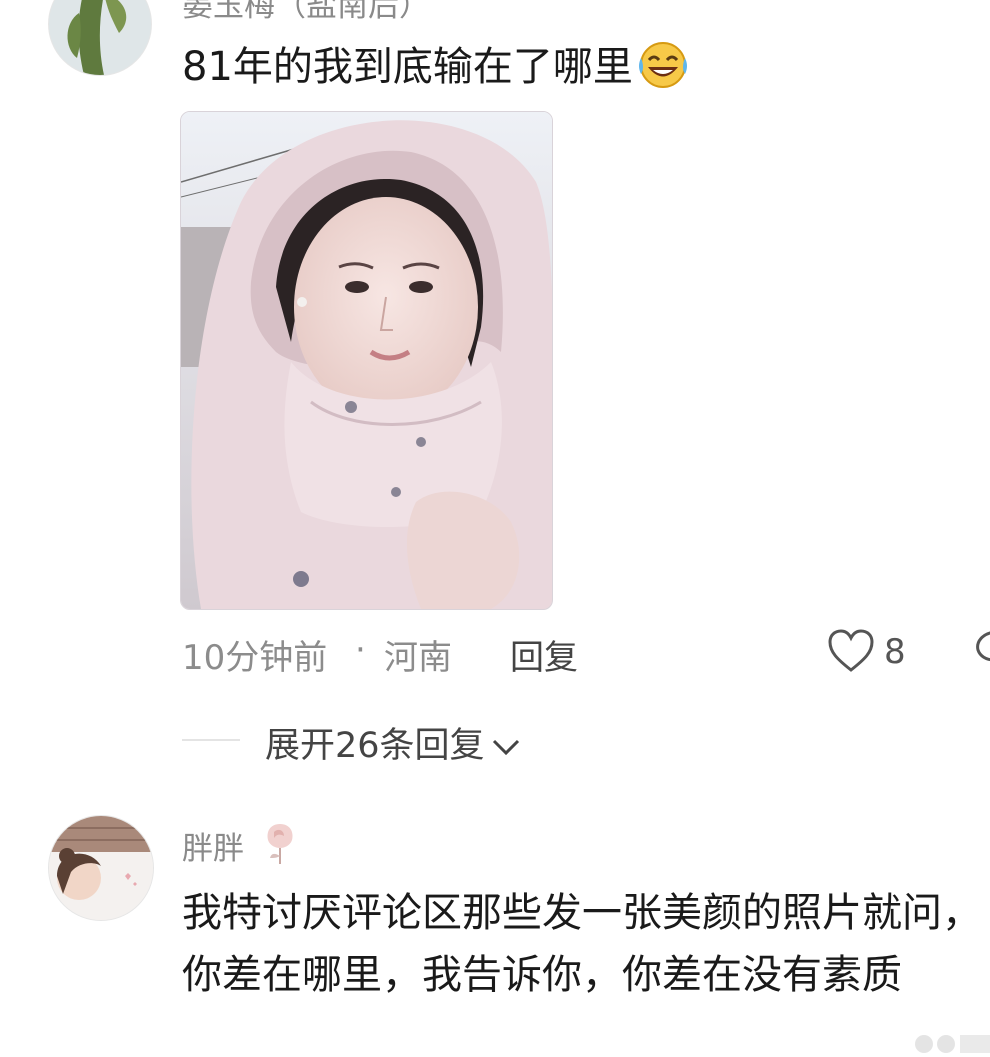 Image resolution: width=990 pixels, height=1057 pixels. What do you see at coordinates (544, 654) in the screenshot?
I see `reply-button: 回复` at bounding box center [544, 654].